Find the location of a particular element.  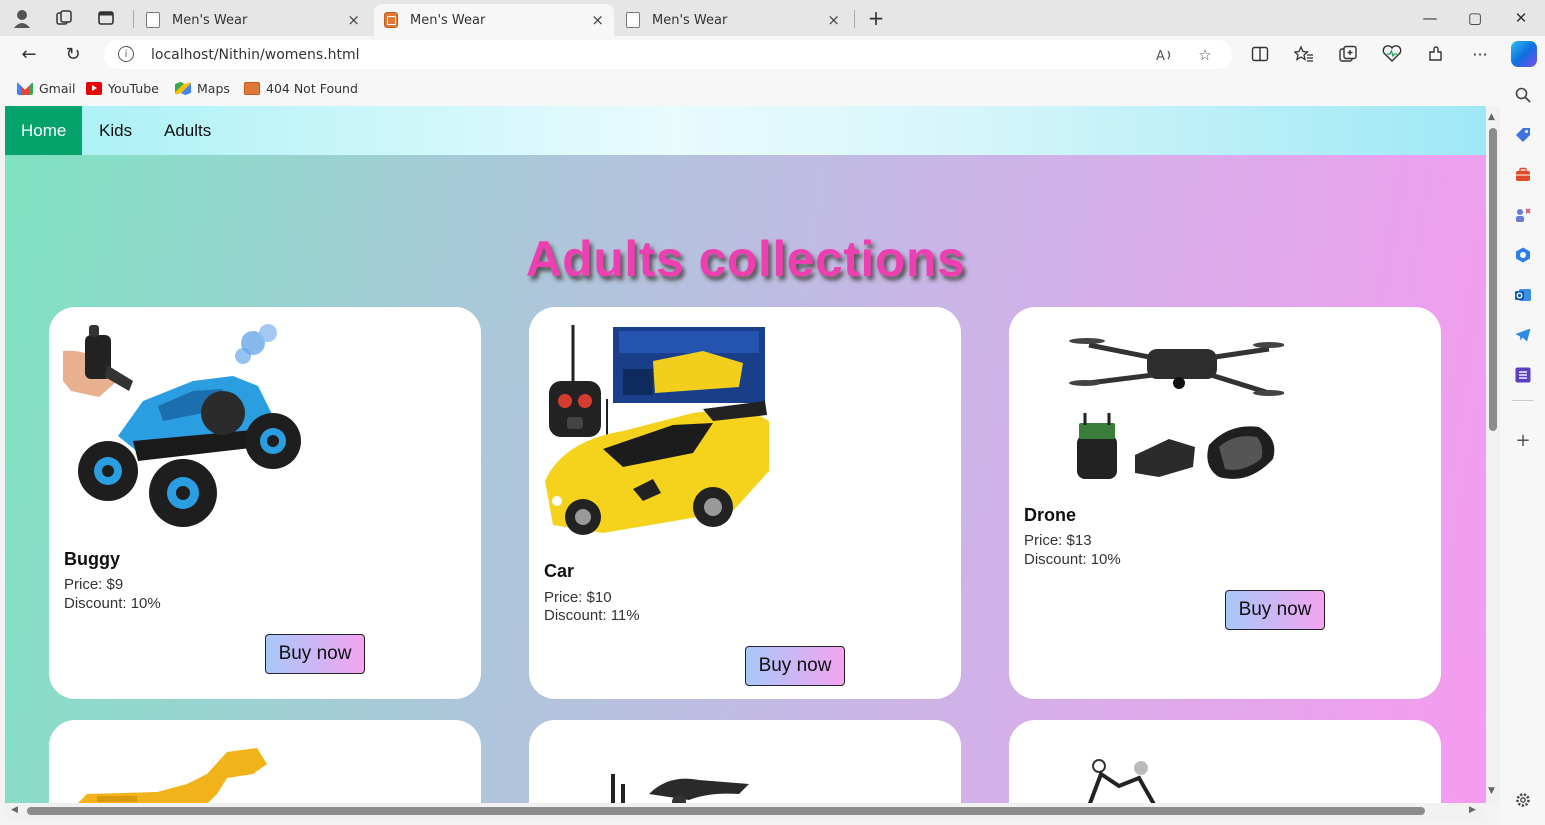

product-price: Price: $9 is located at coordinates (94, 584).